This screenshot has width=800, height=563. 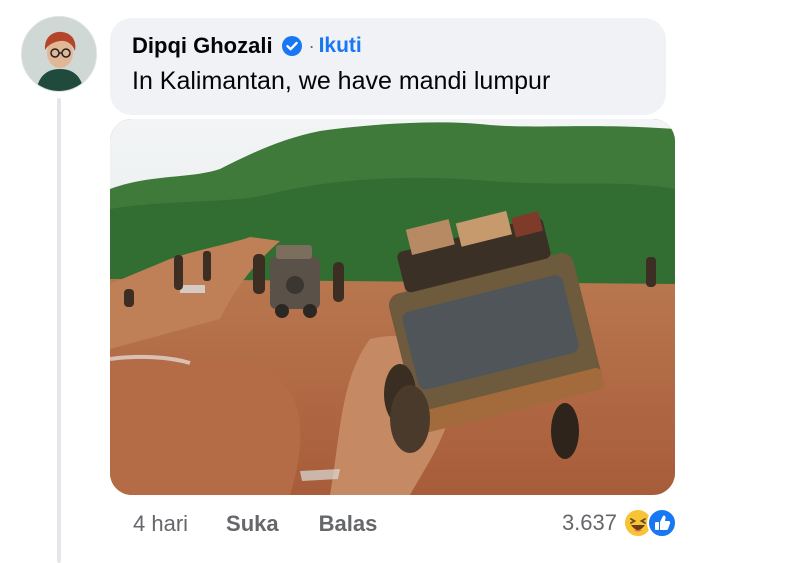 I want to click on reactions-summary: 3.637, so click(x=619, y=523).